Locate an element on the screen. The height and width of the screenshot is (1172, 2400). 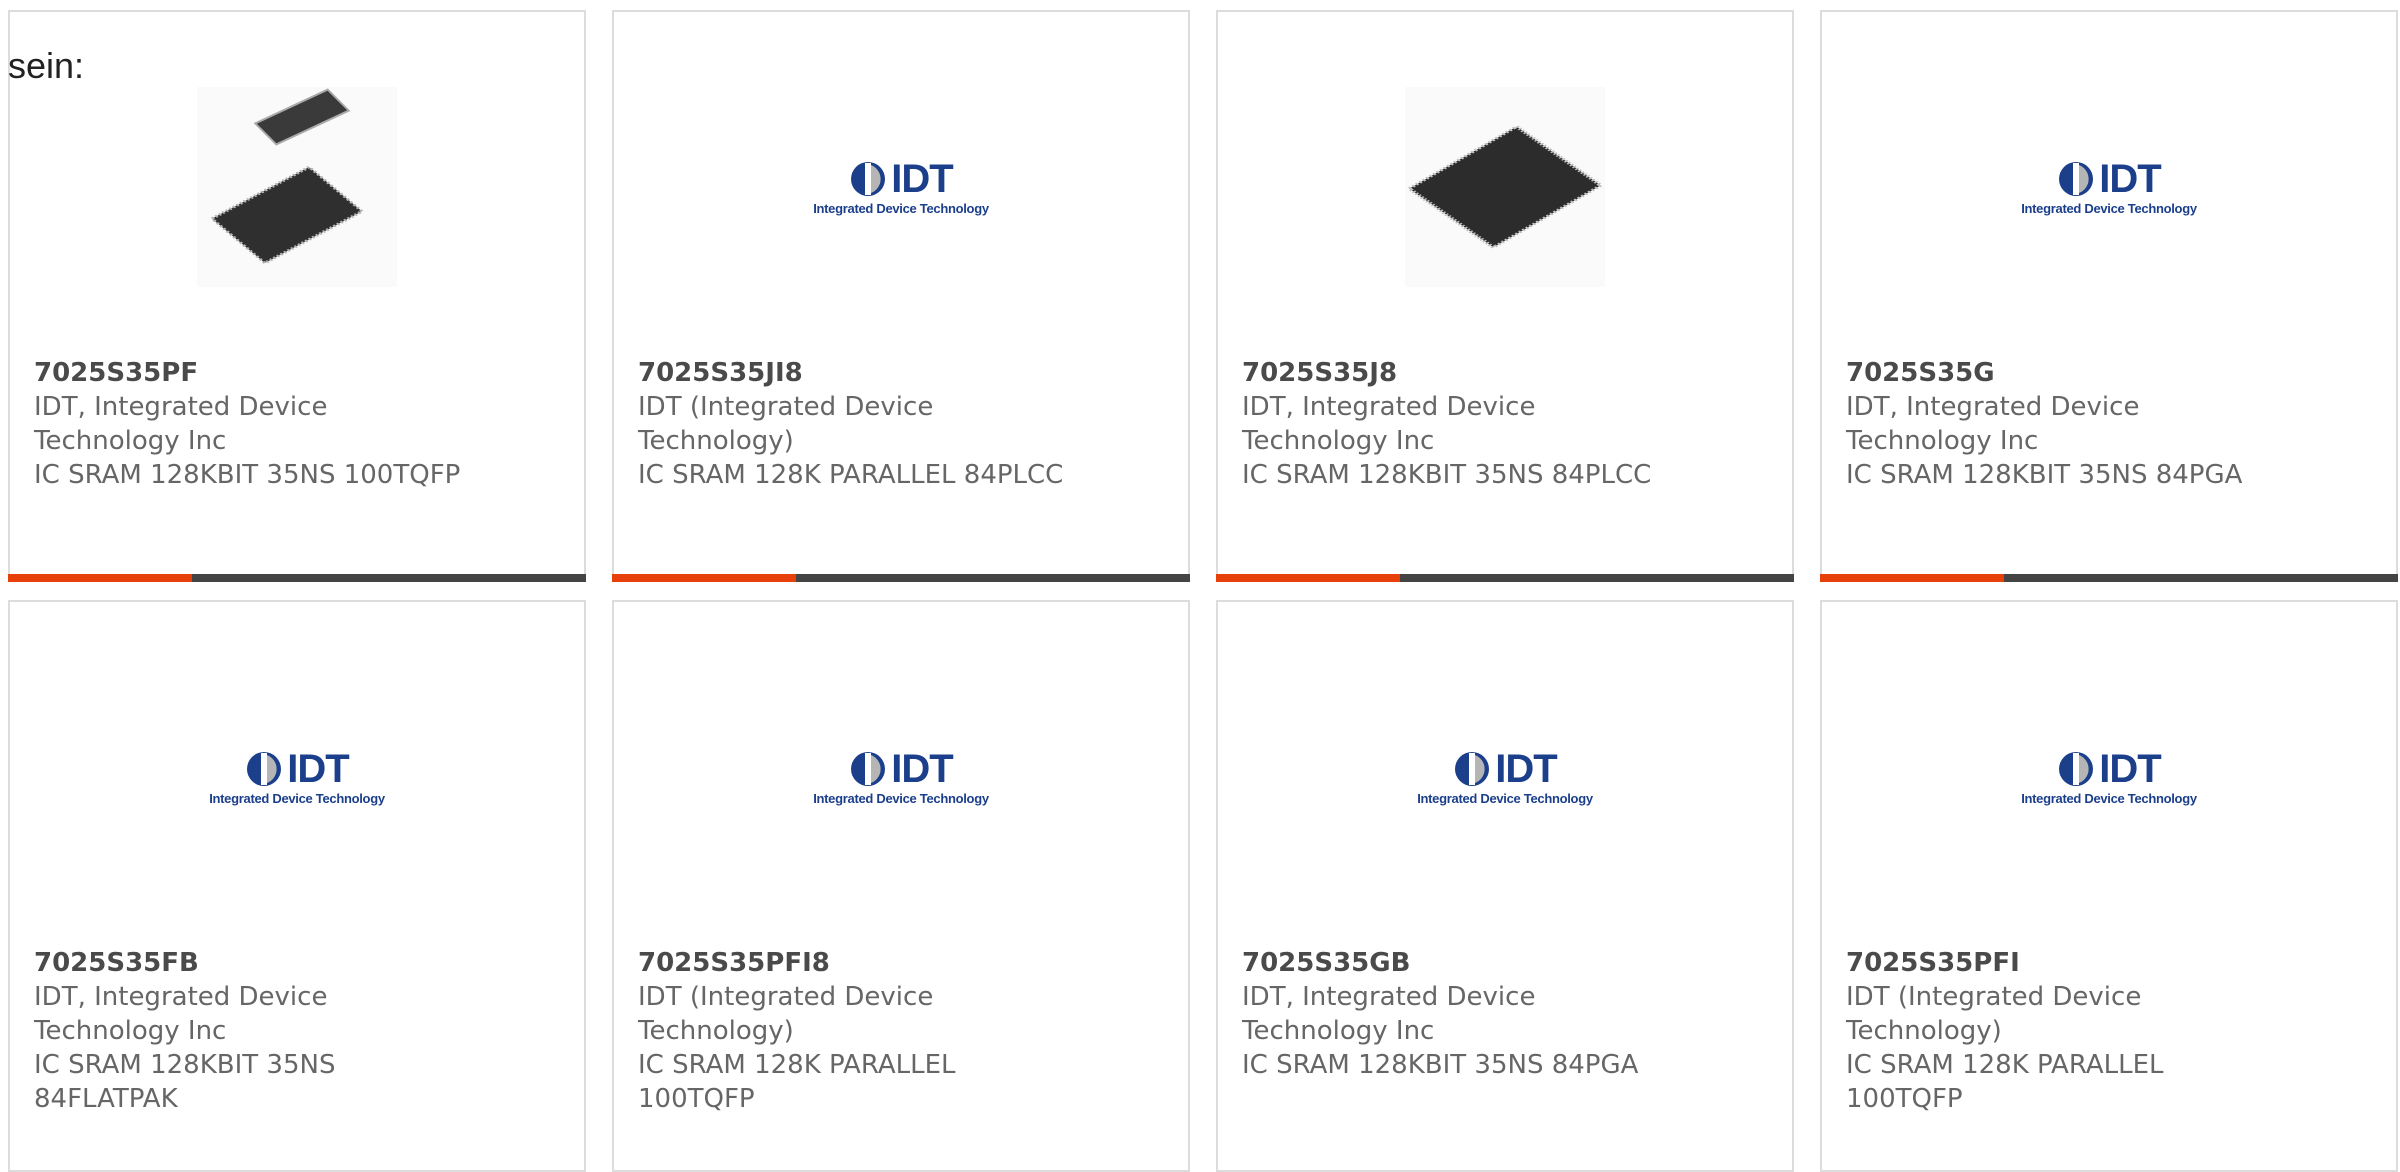
part-number: 7025S35FB is located at coordinates (297, 963).